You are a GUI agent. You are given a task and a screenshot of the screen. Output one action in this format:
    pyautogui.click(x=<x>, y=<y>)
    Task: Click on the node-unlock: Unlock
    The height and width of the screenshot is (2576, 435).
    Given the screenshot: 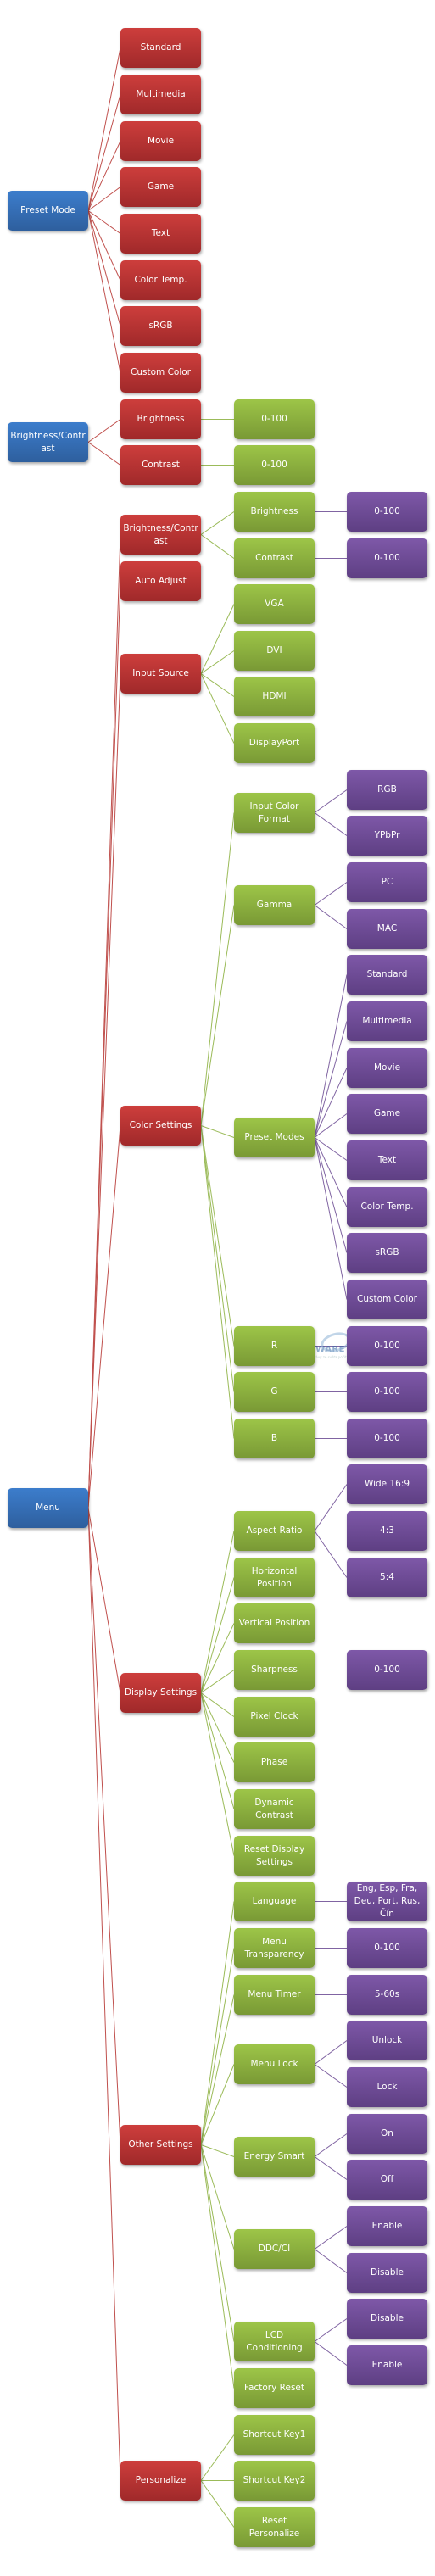 What is the action you would take?
    pyautogui.click(x=387, y=2041)
    